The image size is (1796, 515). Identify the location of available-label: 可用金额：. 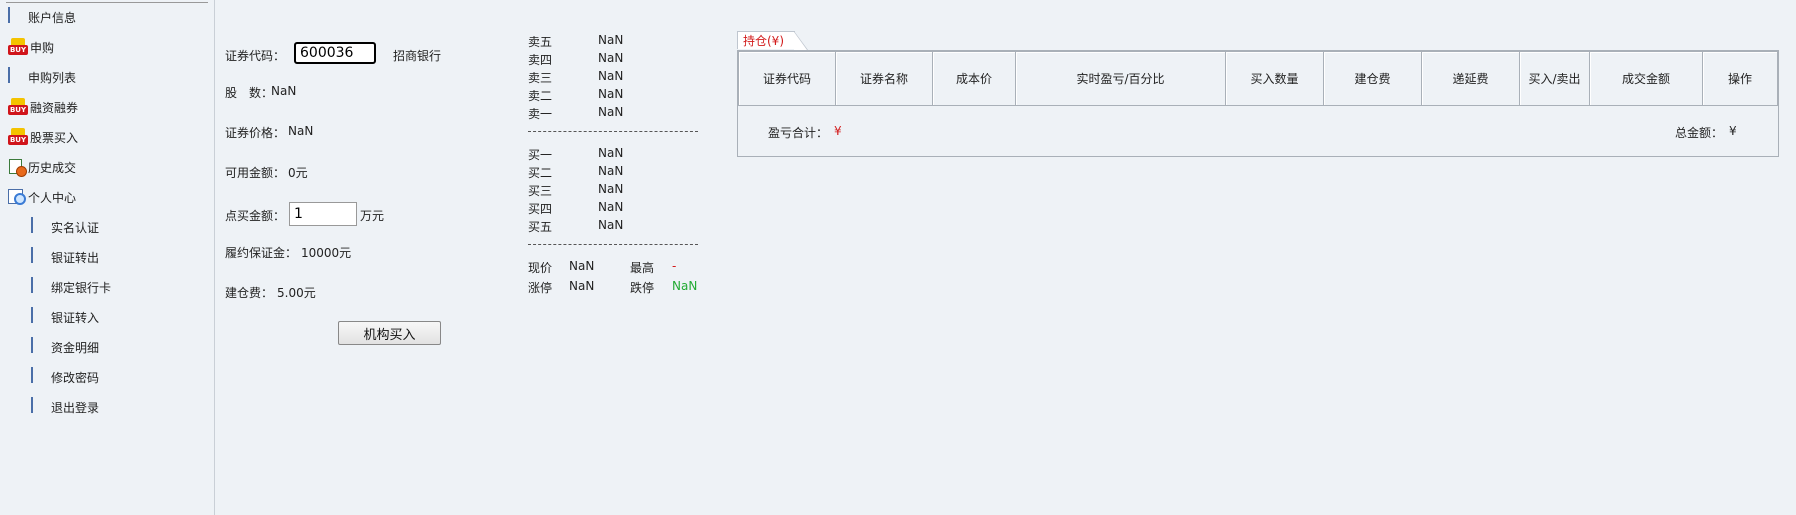
(255, 173).